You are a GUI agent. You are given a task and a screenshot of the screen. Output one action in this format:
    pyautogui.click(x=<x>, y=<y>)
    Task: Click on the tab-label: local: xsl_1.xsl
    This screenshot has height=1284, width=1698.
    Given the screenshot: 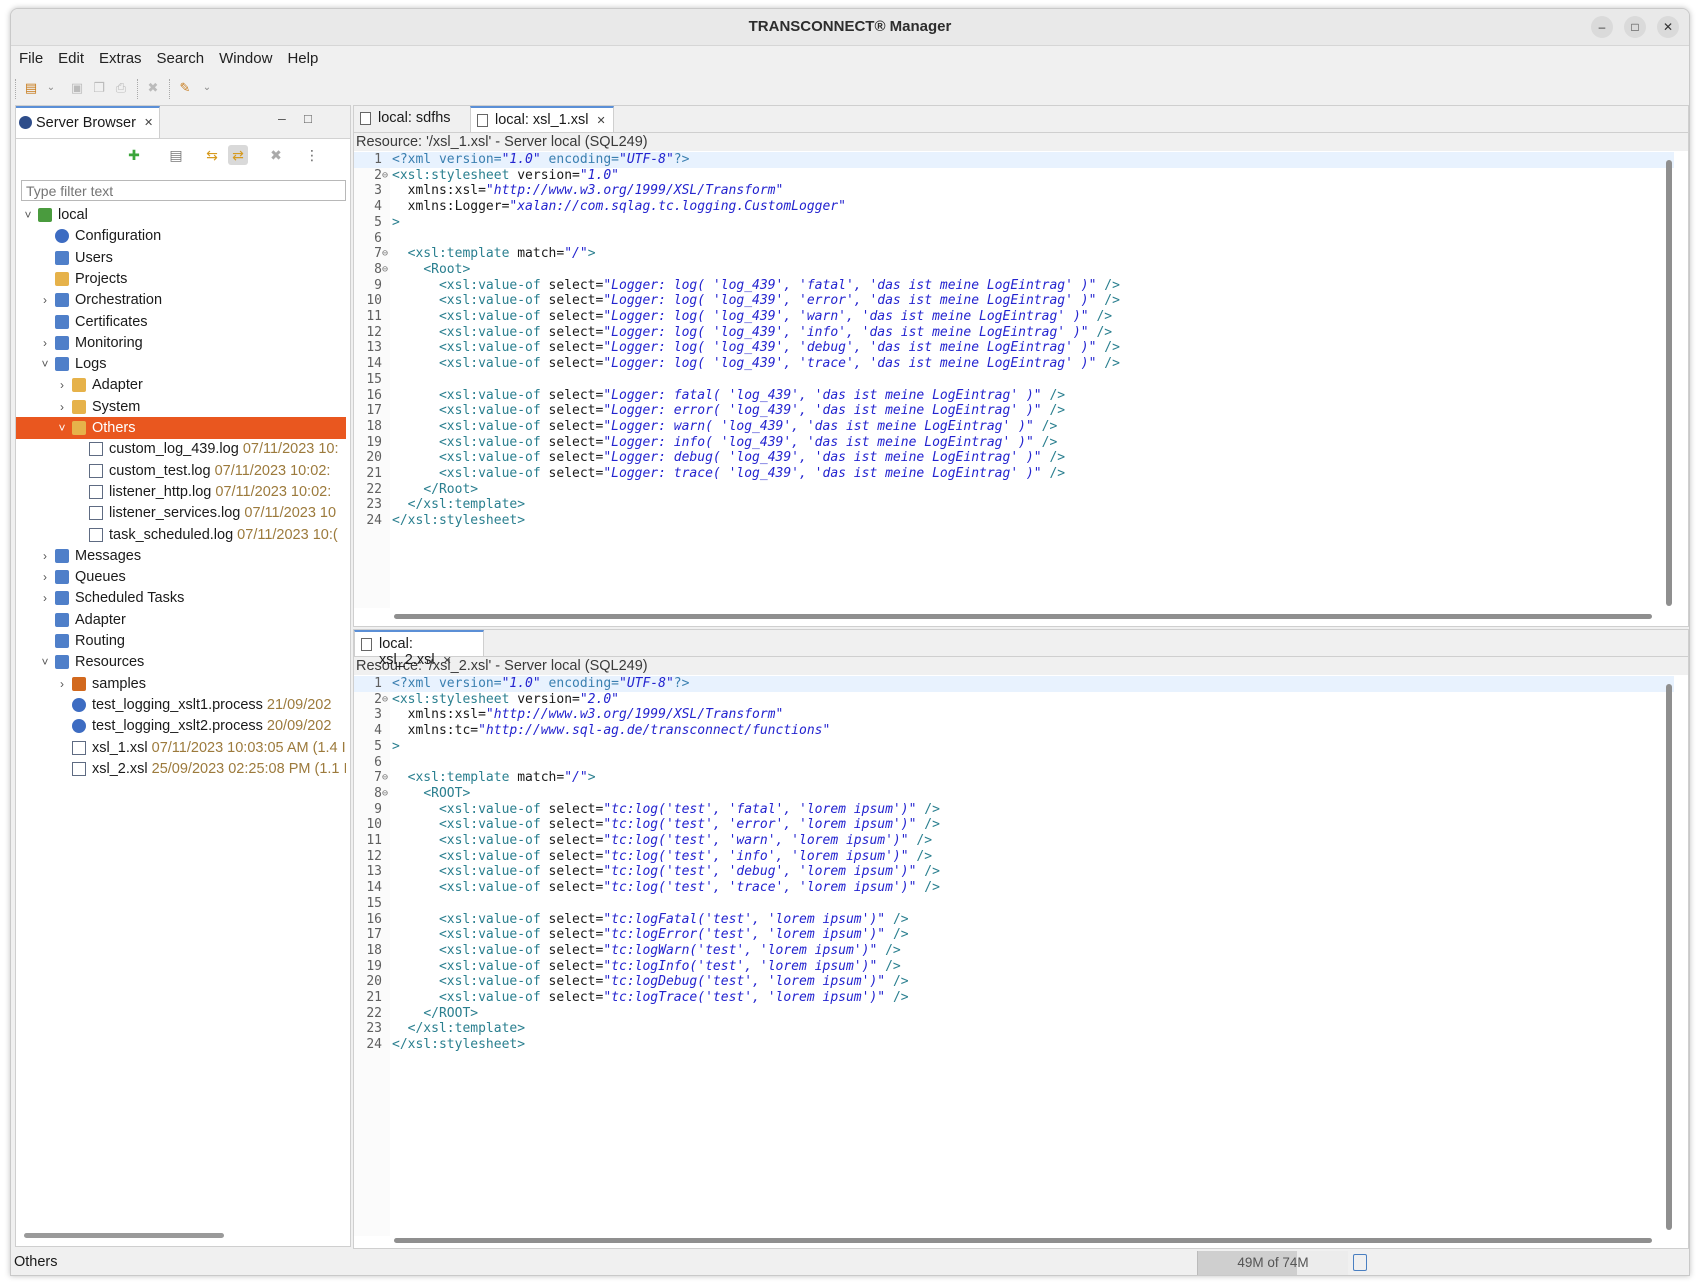 What is the action you would take?
    pyautogui.click(x=542, y=120)
    